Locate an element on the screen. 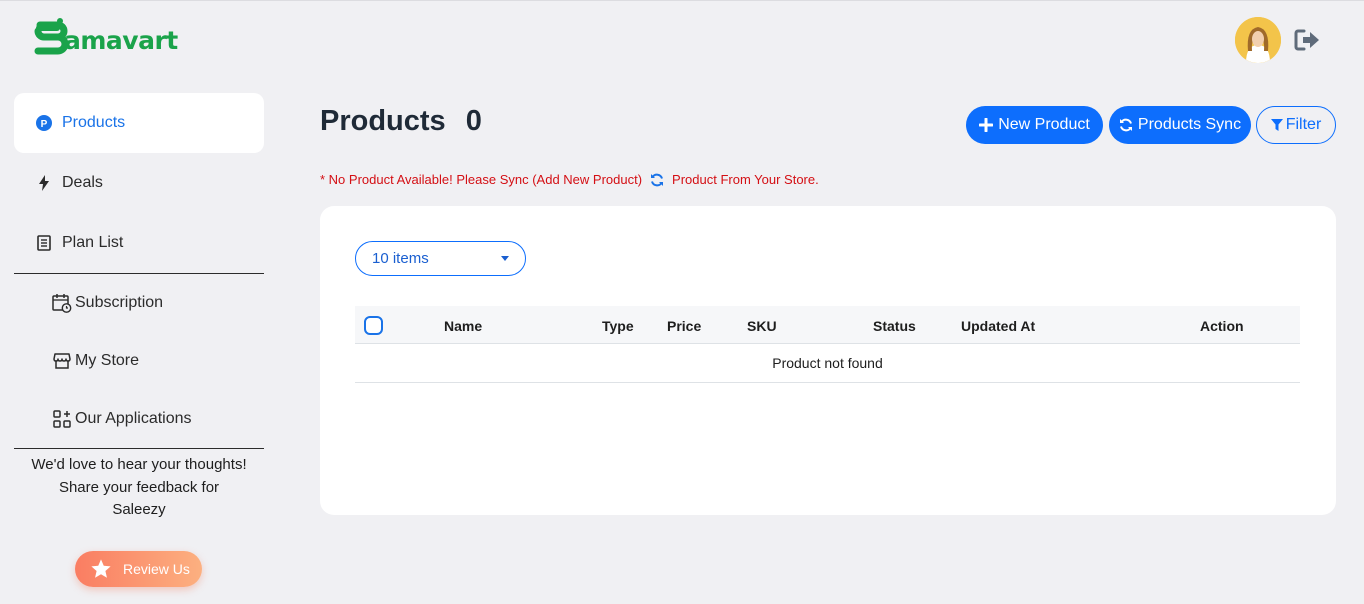 The height and width of the screenshot is (604, 1364). sidebar-item-products: P Products is located at coordinates (139, 123).